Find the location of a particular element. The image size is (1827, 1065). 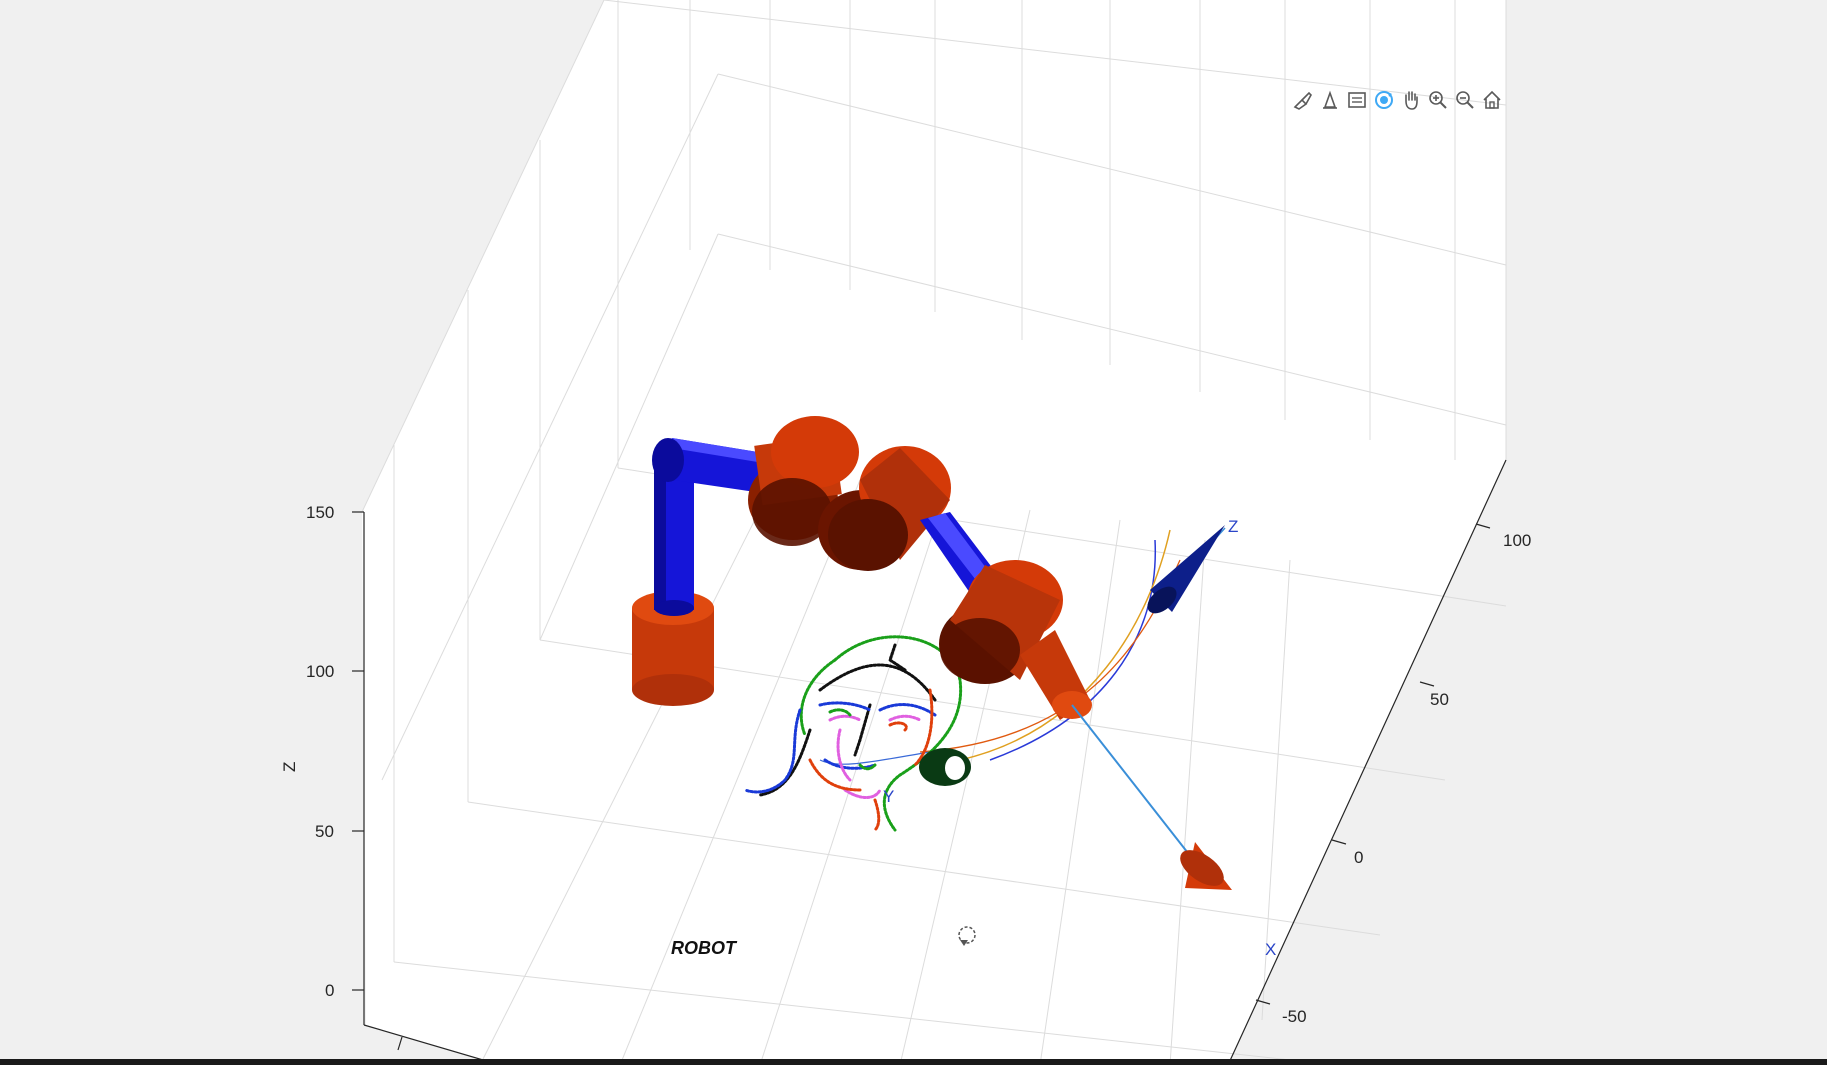

z-tick-150: 150 is located at coordinates (320, 512).